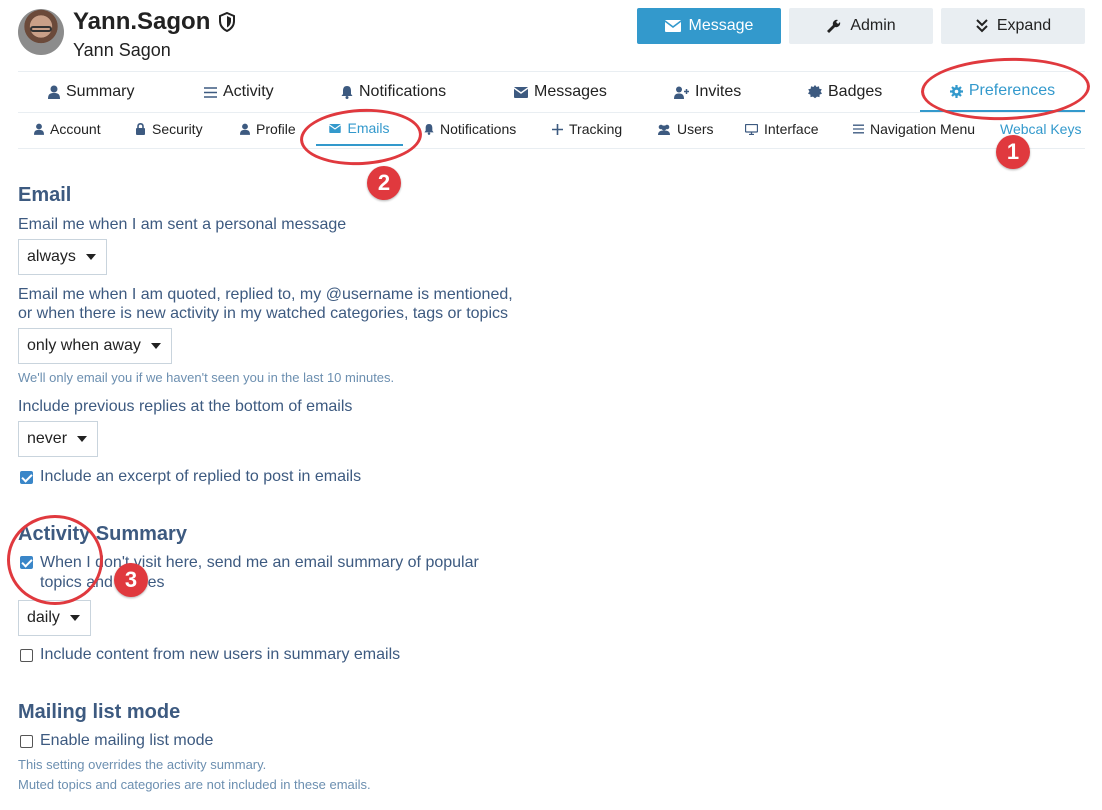 The width and height of the screenshot is (1102, 810). I want to click on subtab-tracking: Tracking, so click(587, 129).